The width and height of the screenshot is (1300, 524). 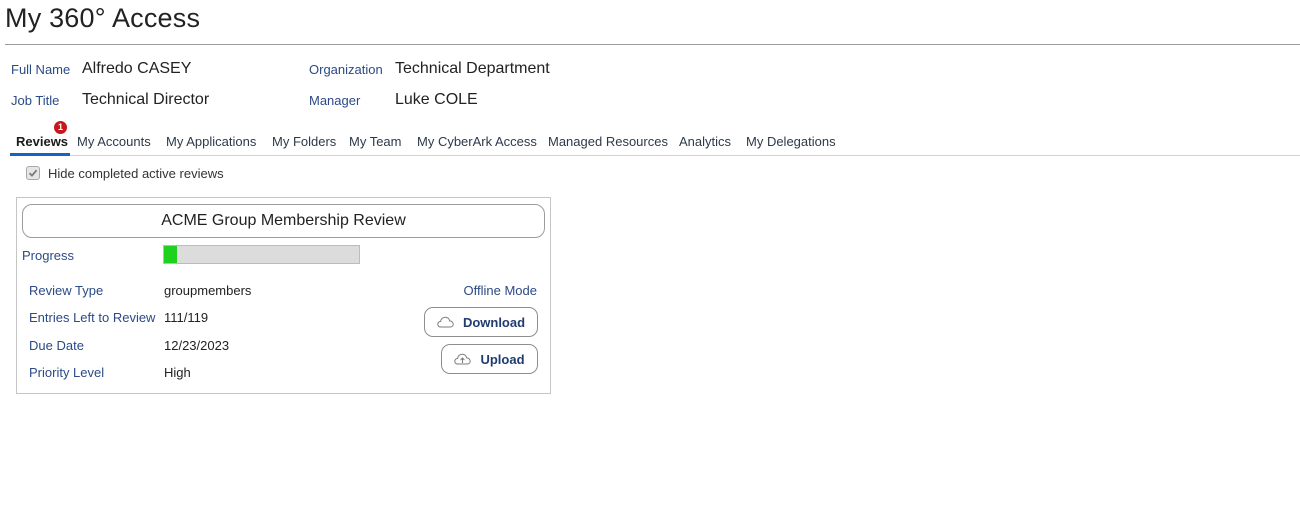 I want to click on title-divider, so click(x=652, y=44).